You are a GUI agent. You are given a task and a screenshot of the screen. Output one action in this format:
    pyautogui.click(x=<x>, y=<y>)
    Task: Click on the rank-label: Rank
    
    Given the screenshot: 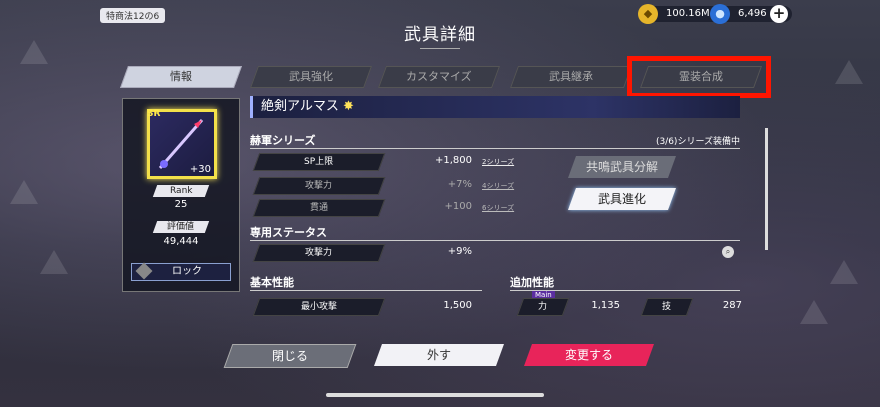 What is the action you would take?
    pyautogui.click(x=181, y=191)
    